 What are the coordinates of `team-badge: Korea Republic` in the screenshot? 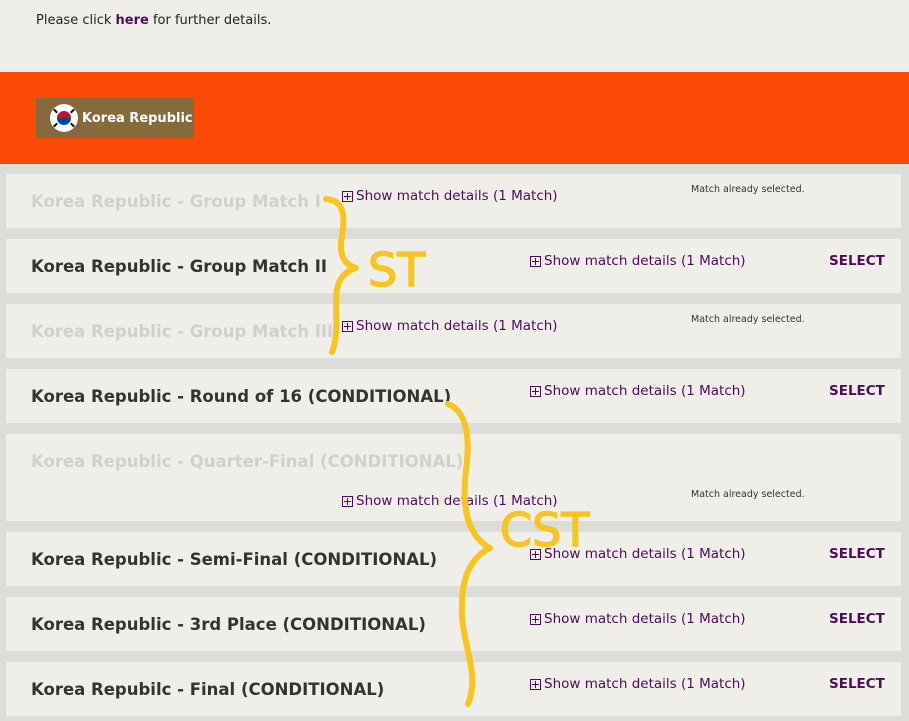 It's located at (115, 118).